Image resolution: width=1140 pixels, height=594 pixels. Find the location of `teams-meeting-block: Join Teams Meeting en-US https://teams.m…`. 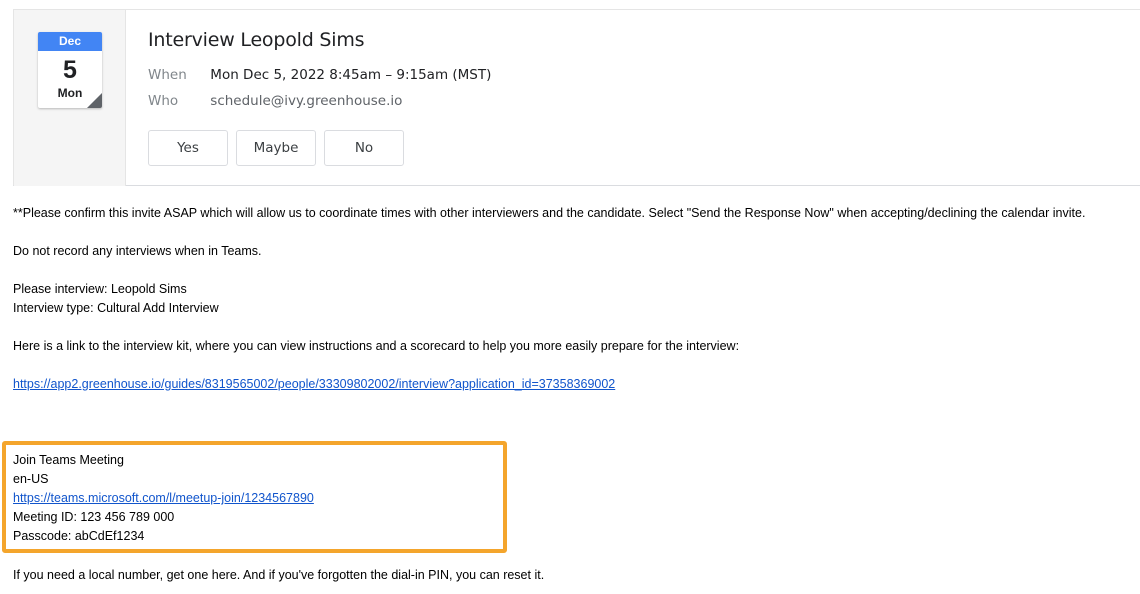

teams-meeting-block: Join Teams Meeting en-US https://teams.m… is located at coordinates (163, 498).